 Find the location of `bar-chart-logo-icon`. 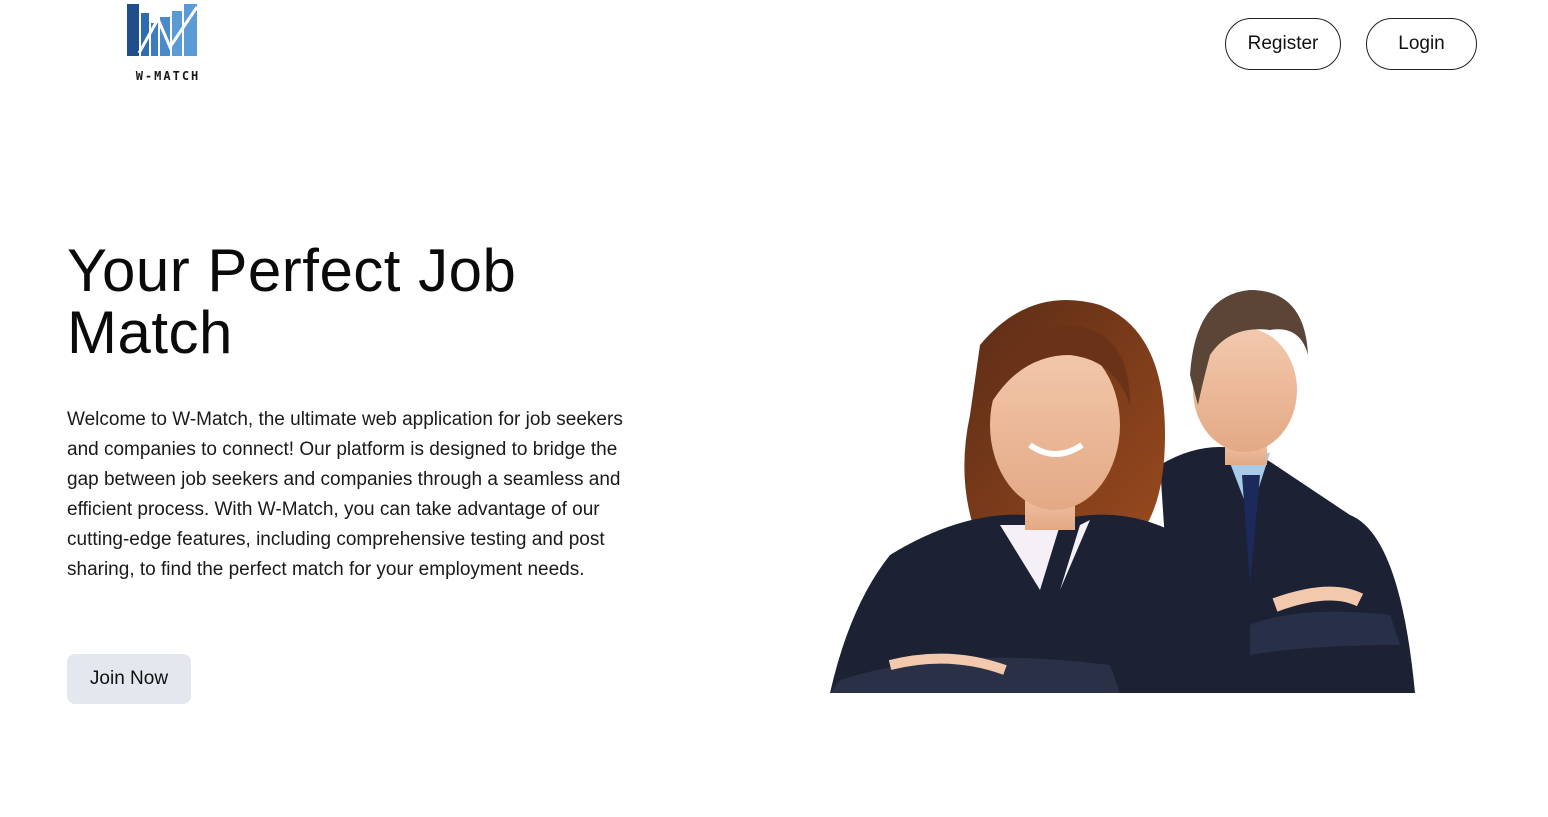

bar-chart-logo-icon is located at coordinates (163, 30).